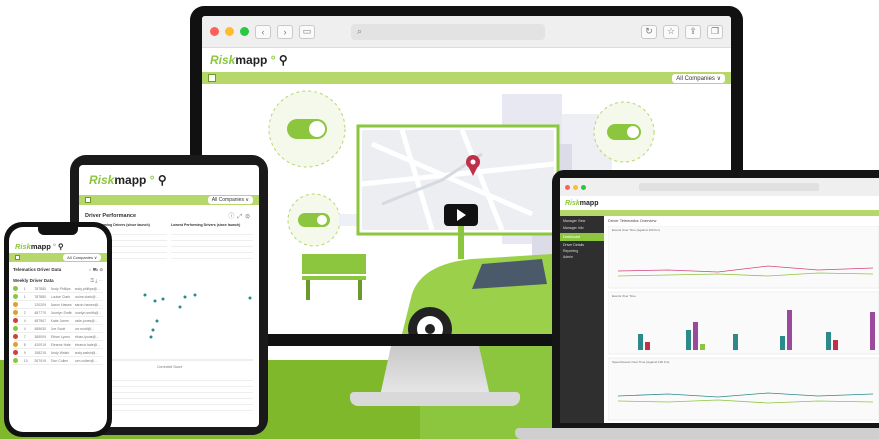  What do you see at coordinates (241, 217) in the screenshot?
I see `expand-icon: ⤢` at bounding box center [241, 217].